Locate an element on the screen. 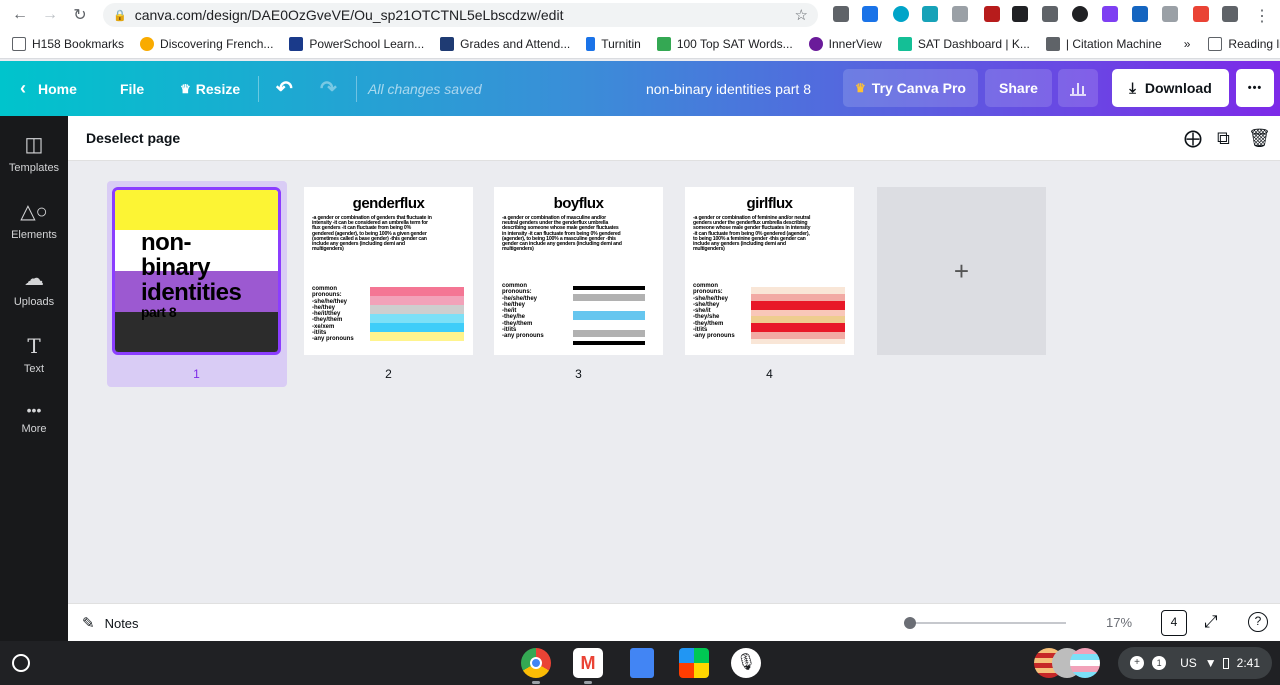 Image resolution: width=1280 pixels, height=685 pixels. help-icon: ? is located at coordinates (1258, 621).